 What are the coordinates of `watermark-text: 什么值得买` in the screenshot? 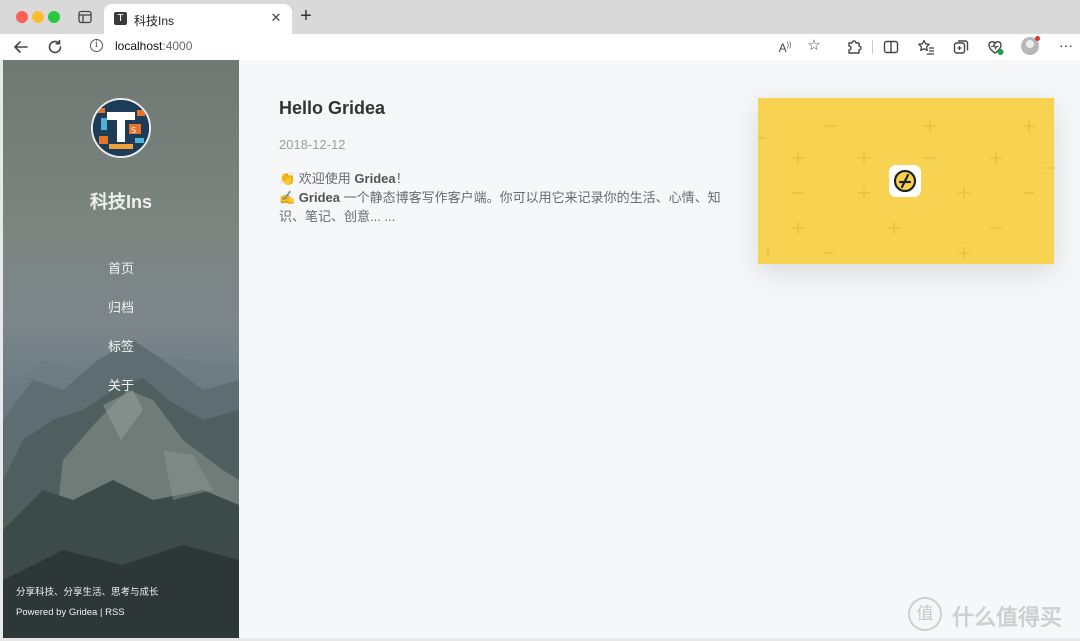 It's located at (1007, 617).